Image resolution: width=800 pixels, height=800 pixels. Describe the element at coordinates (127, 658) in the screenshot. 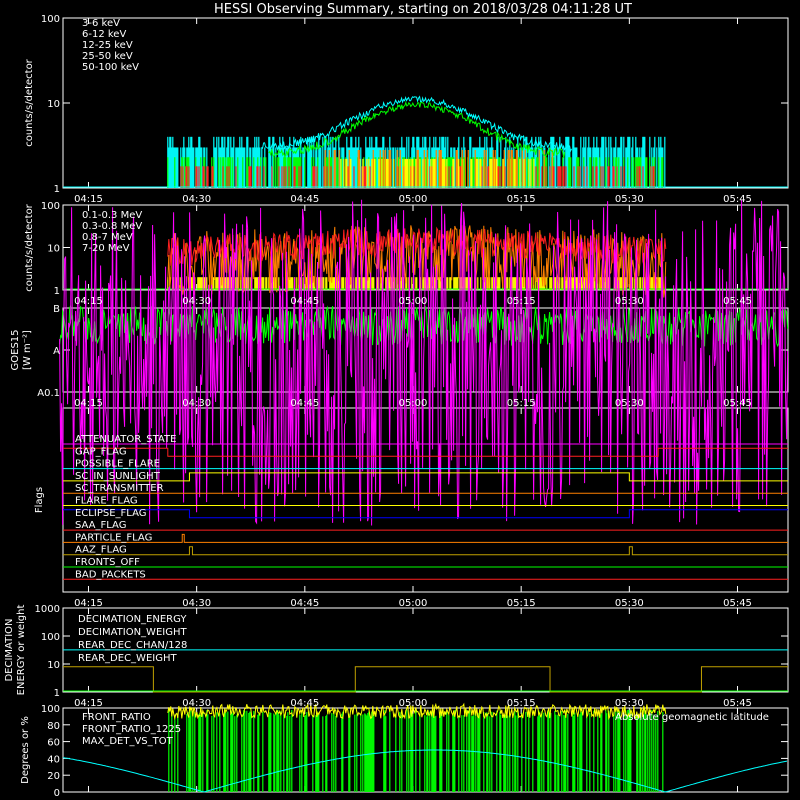

I see `legend-entry: REAR_DEC_WEIGHT` at that location.